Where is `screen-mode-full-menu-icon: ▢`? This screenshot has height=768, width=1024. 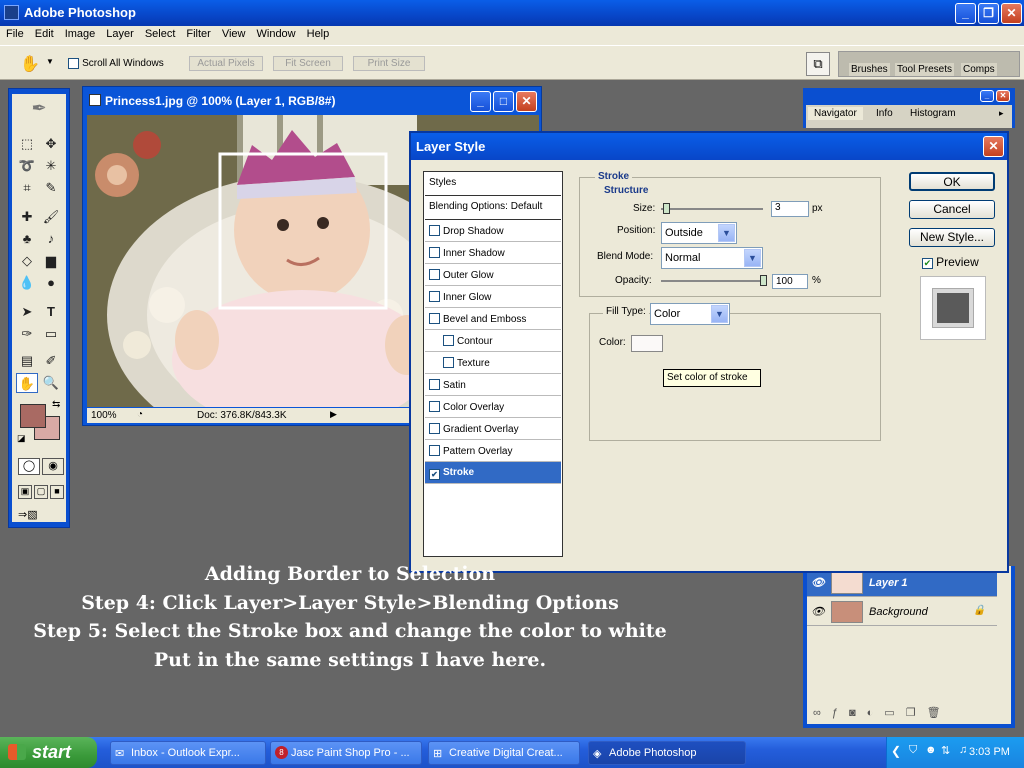 screen-mode-full-menu-icon: ▢ is located at coordinates (41, 492).